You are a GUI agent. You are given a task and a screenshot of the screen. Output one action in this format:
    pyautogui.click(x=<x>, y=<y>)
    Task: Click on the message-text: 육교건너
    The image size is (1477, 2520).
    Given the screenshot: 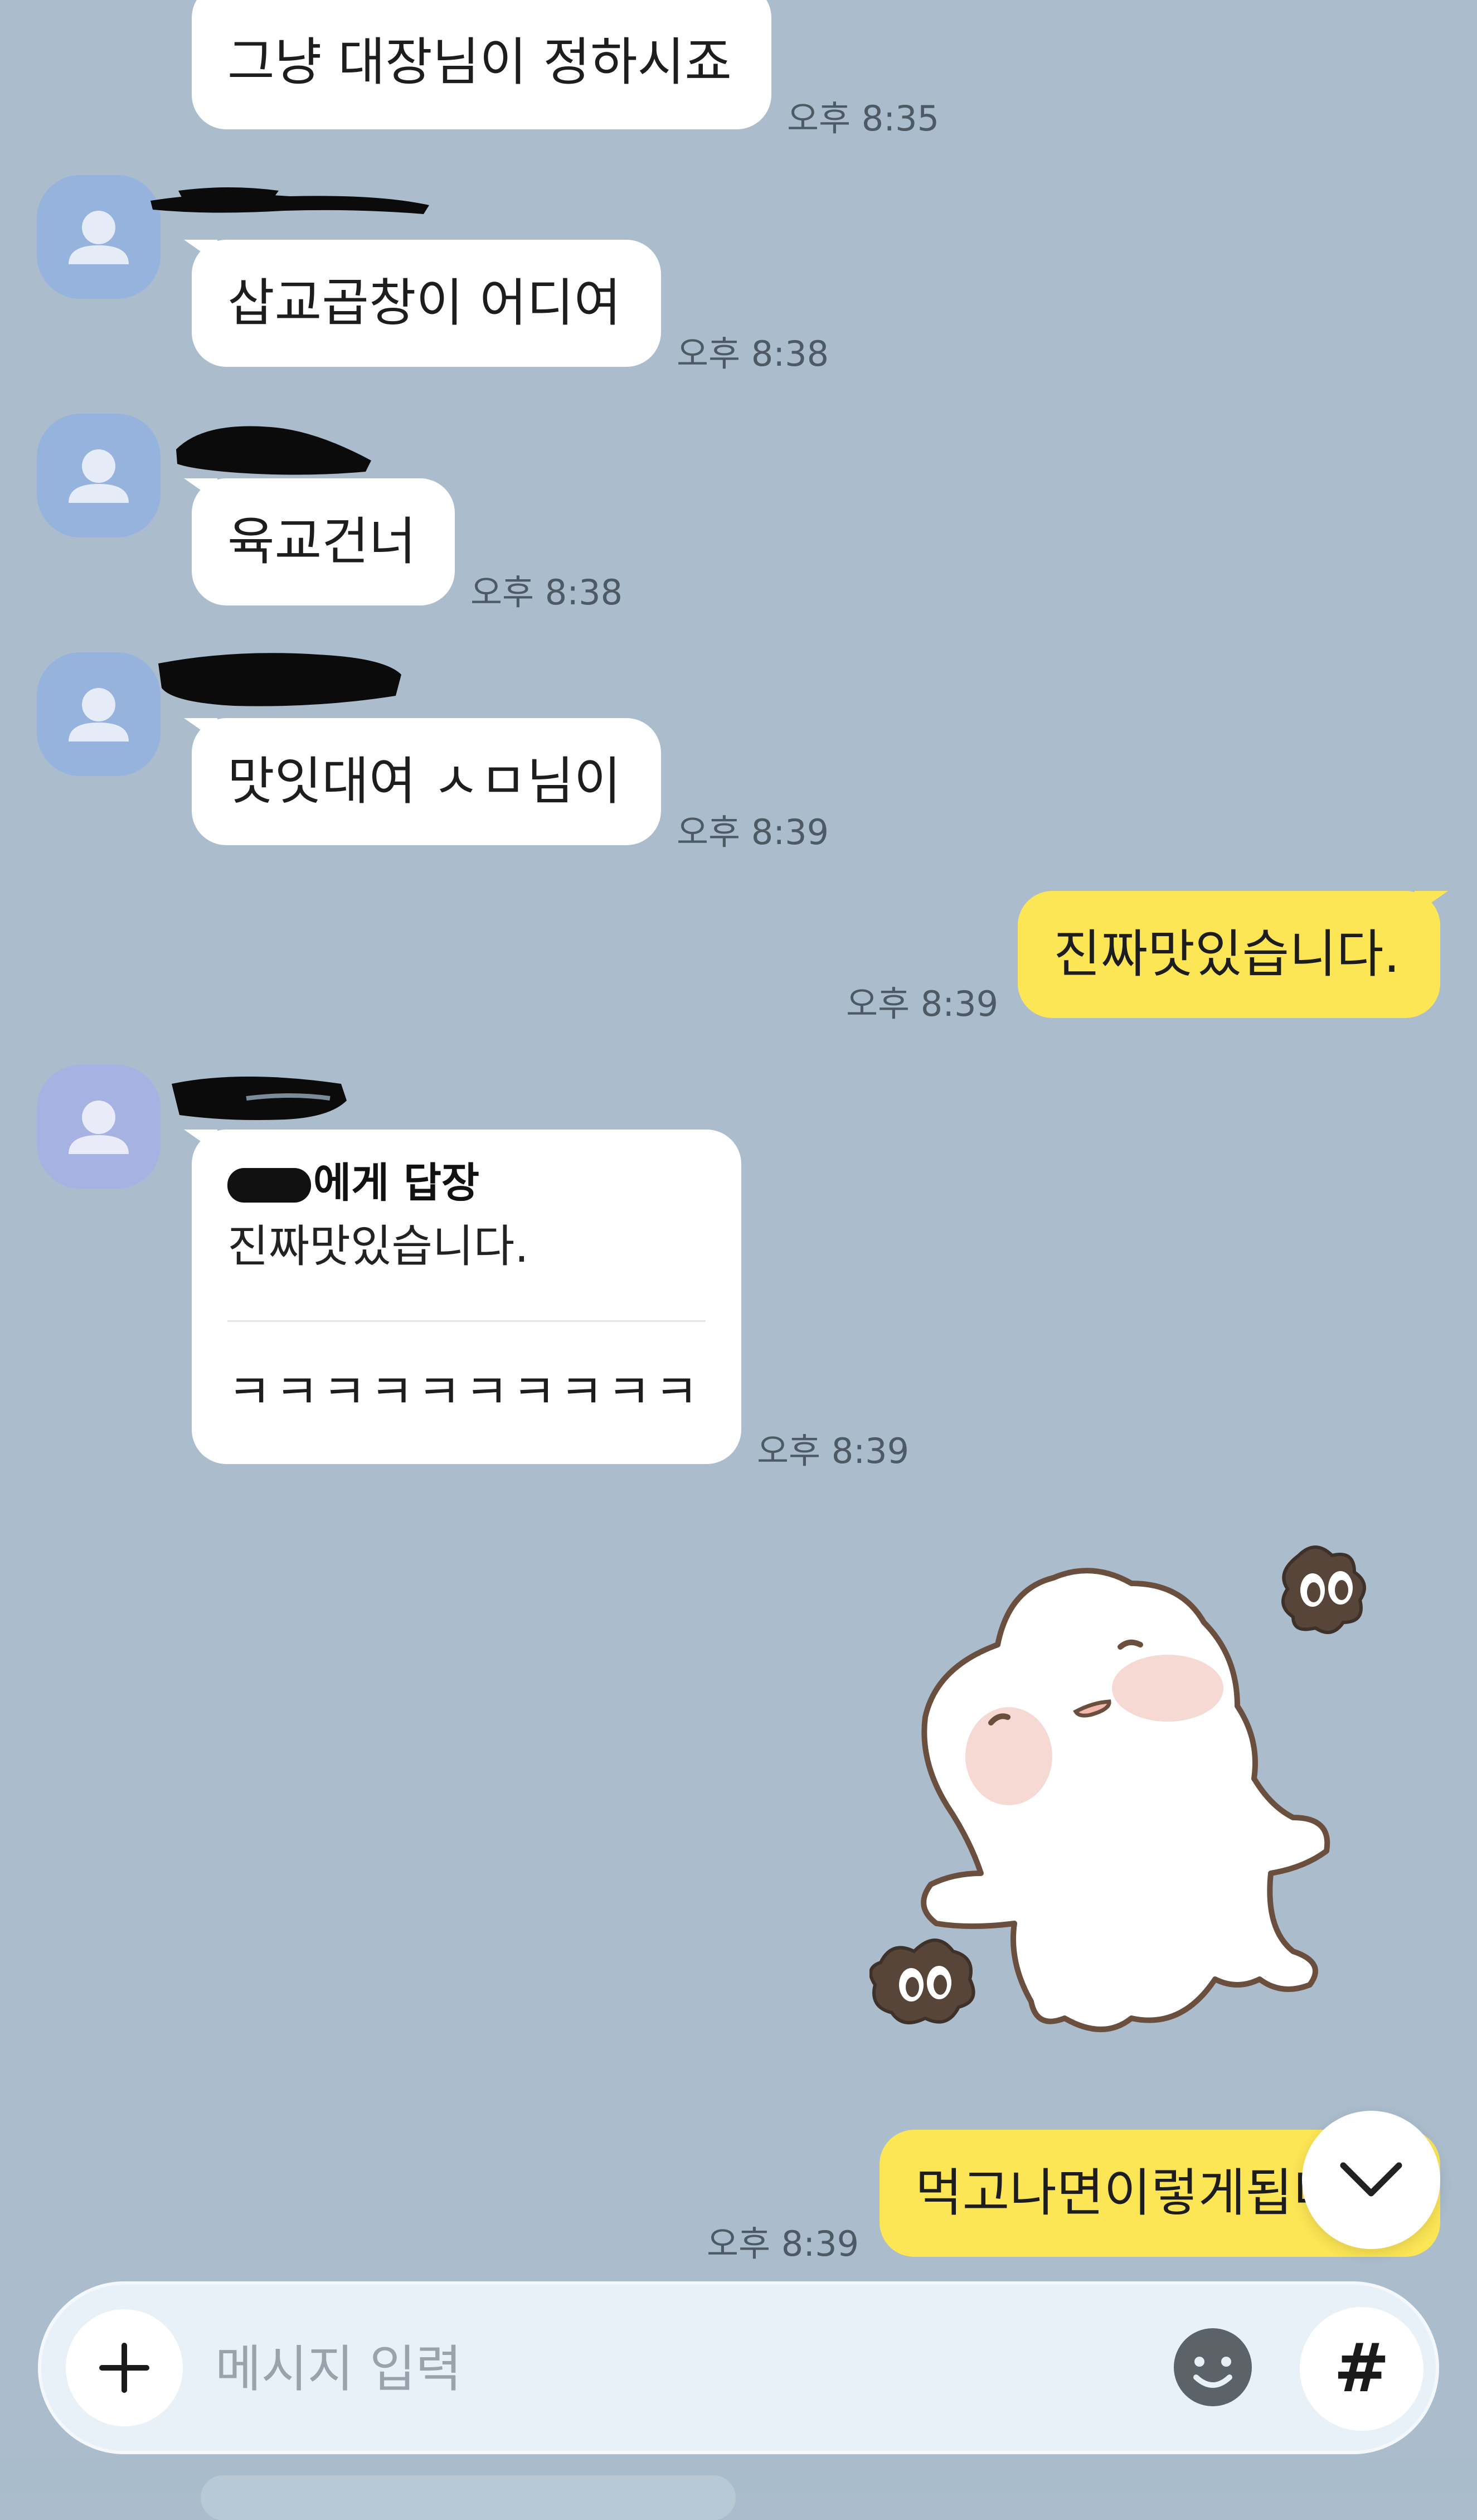 What is the action you would take?
    pyautogui.click(x=321, y=541)
    